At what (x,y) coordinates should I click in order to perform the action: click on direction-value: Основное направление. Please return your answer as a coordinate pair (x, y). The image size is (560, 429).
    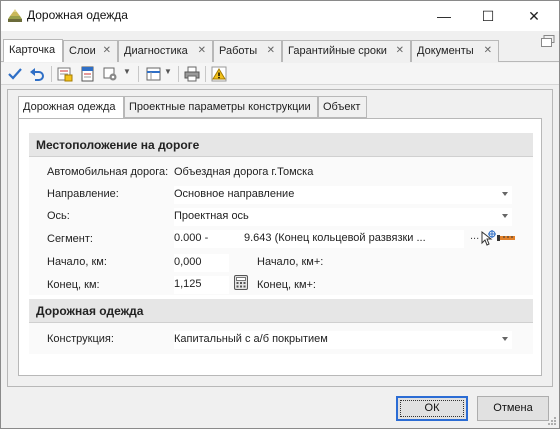
    Looking at the image, I should click on (234, 194).